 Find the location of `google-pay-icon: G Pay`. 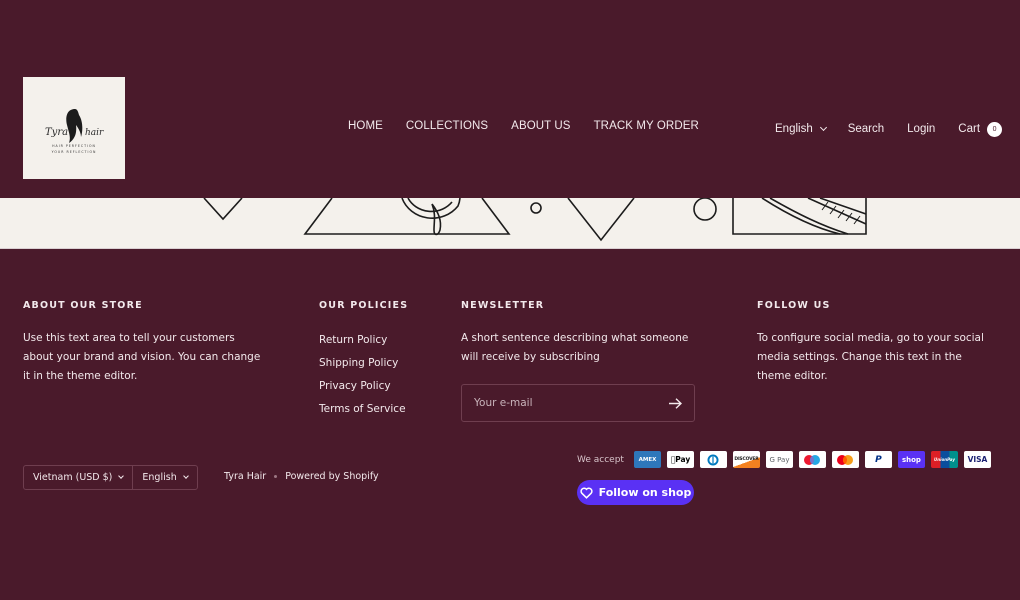

google-pay-icon: G Pay is located at coordinates (779, 459).